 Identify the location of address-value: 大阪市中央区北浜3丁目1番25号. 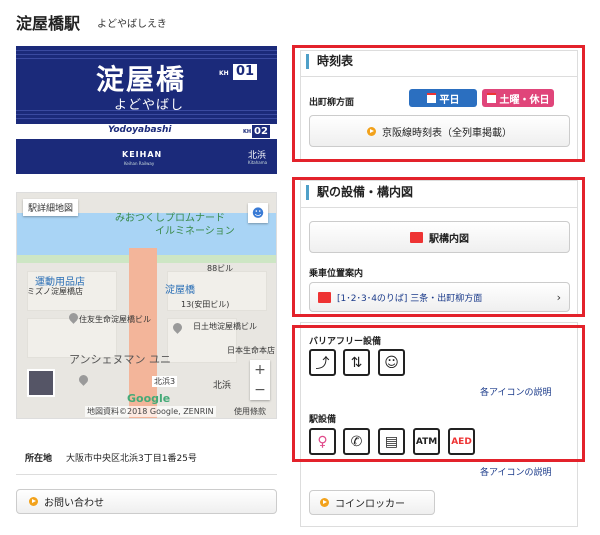
(131, 459).